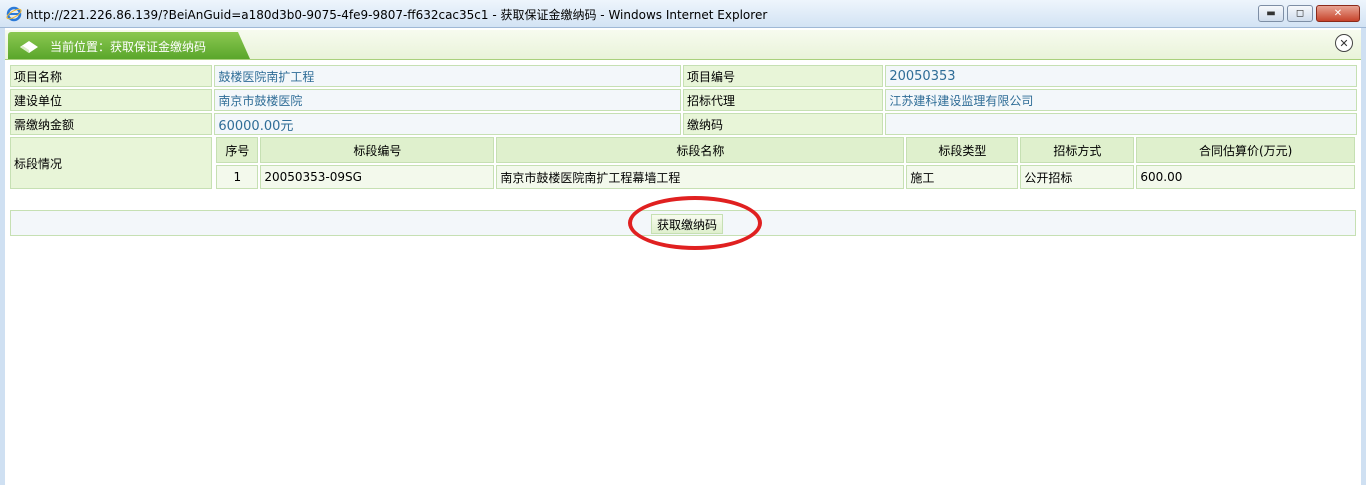 Image resolution: width=1366 pixels, height=485 pixels. I want to click on header-bid-method: 招标方式, so click(1077, 150).